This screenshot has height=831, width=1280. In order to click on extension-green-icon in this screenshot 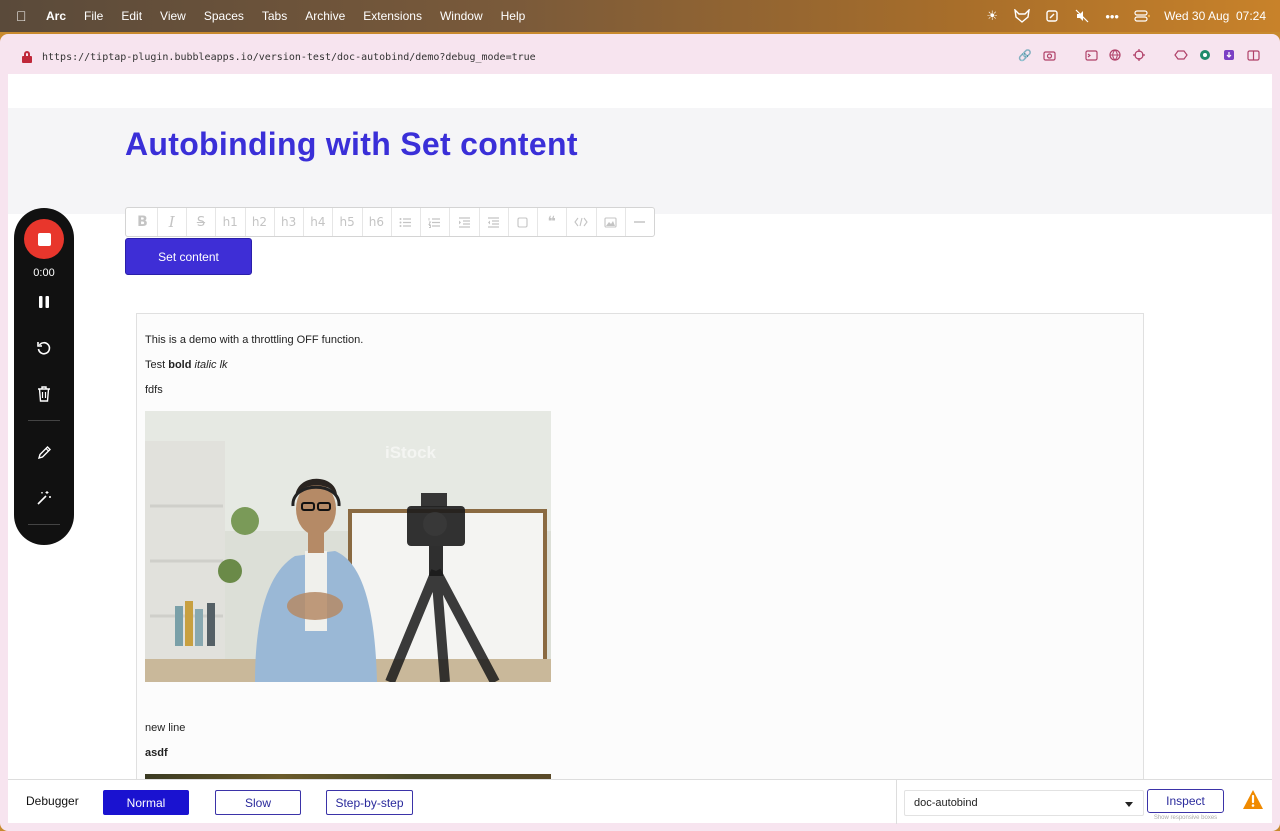, I will do `click(1205, 55)`.